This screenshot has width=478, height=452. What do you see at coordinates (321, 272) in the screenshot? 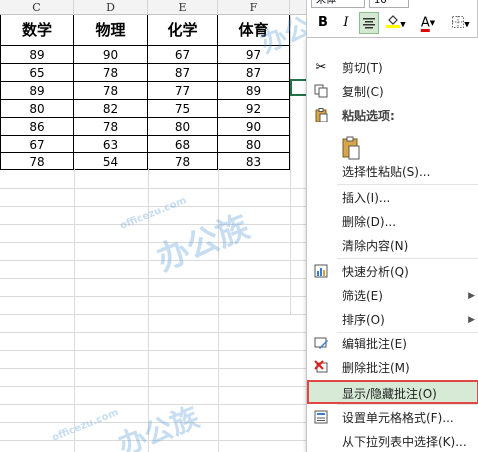
I see `quick-analysis-icon` at bounding box center [321, 272].